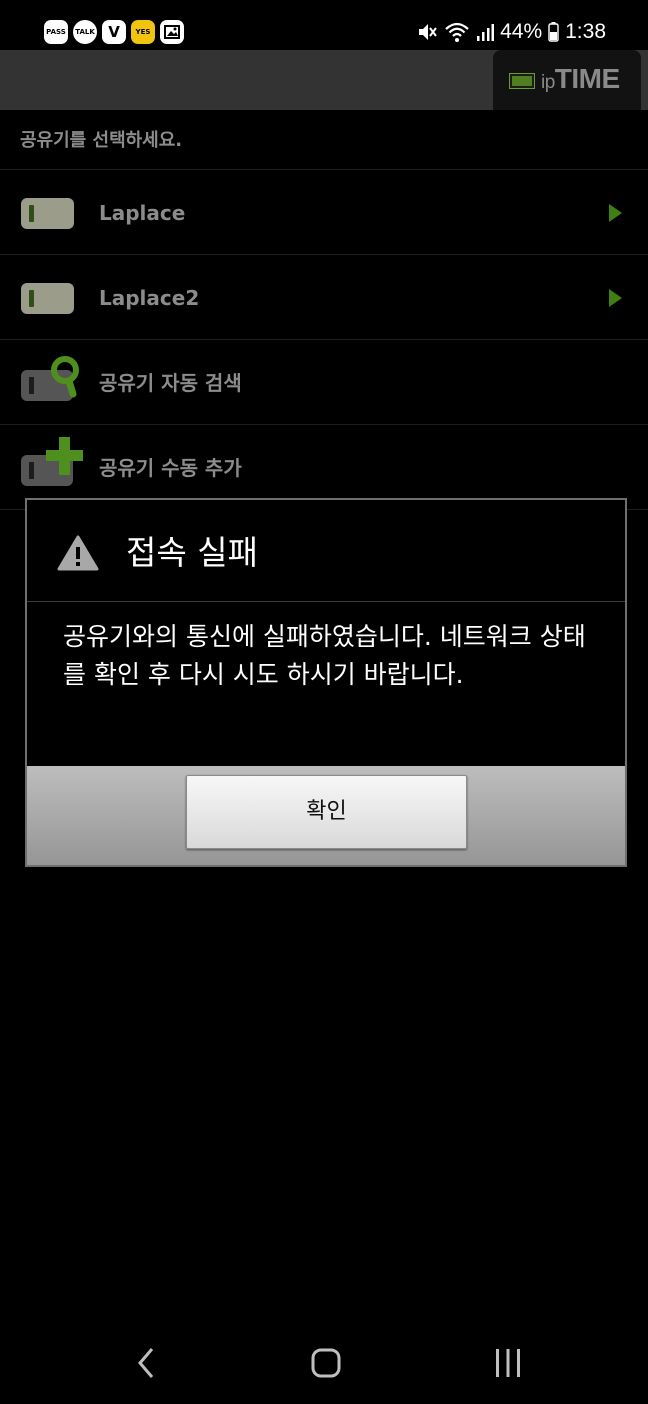  Describe the element at coordinates (522, 81) in the screenshot. I see `logo-battery-icon` at that location.